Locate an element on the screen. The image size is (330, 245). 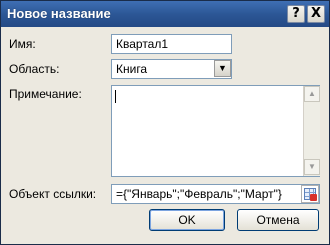
scroll-up-button: ▲ is located at coordinates (312, 94).